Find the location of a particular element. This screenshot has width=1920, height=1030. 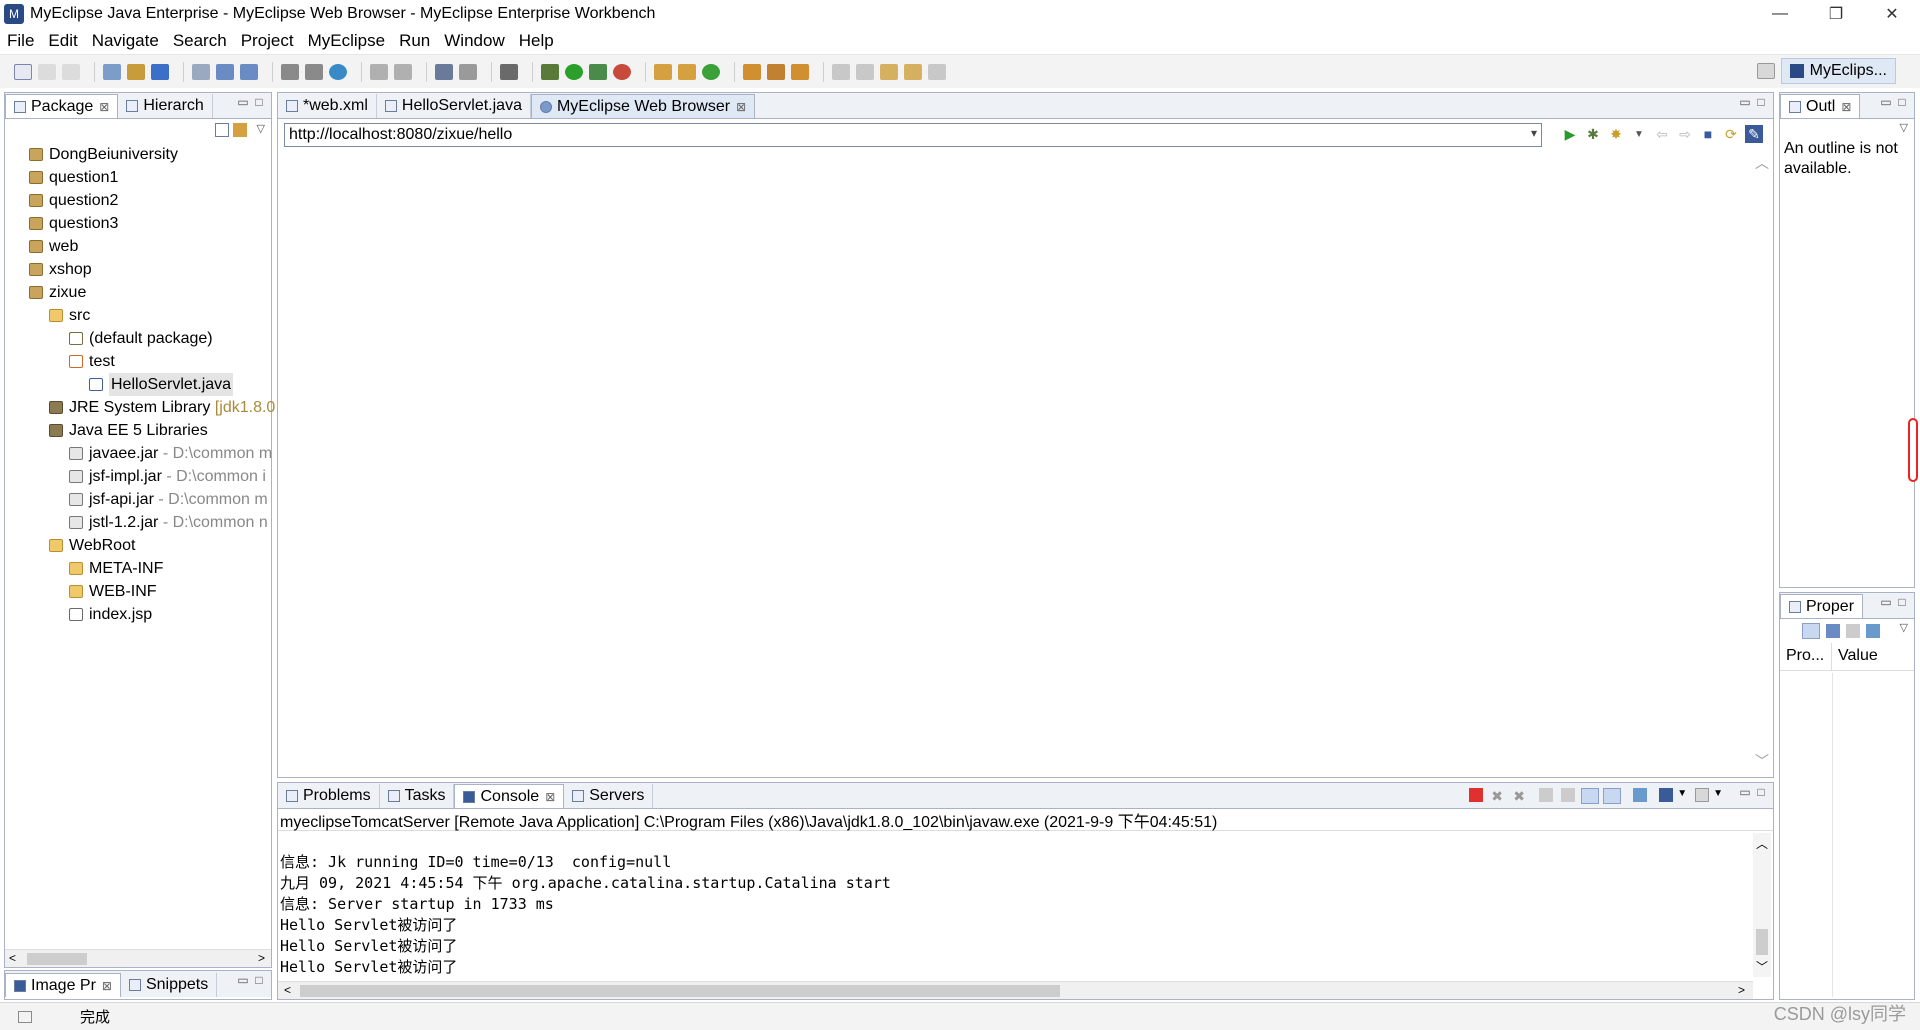

new-project-icon is located at coordinates (711, 71).